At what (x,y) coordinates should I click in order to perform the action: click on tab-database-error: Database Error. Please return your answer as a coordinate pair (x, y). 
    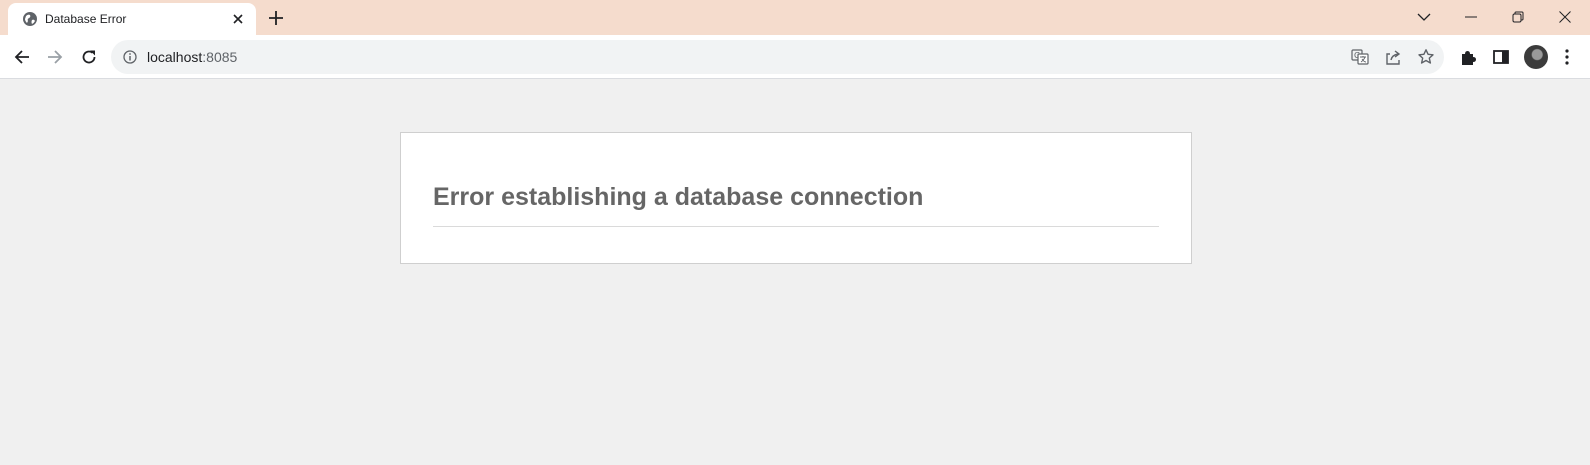
    Looking at the image, I should click on (132, 19).